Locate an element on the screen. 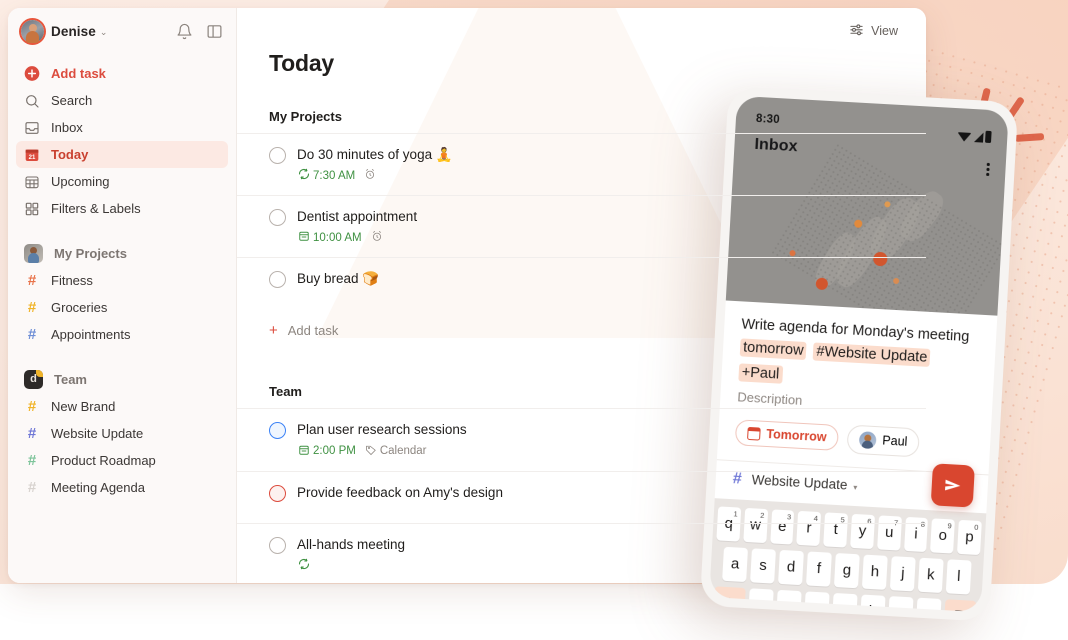  send-button is located at coordinates (952, 485).